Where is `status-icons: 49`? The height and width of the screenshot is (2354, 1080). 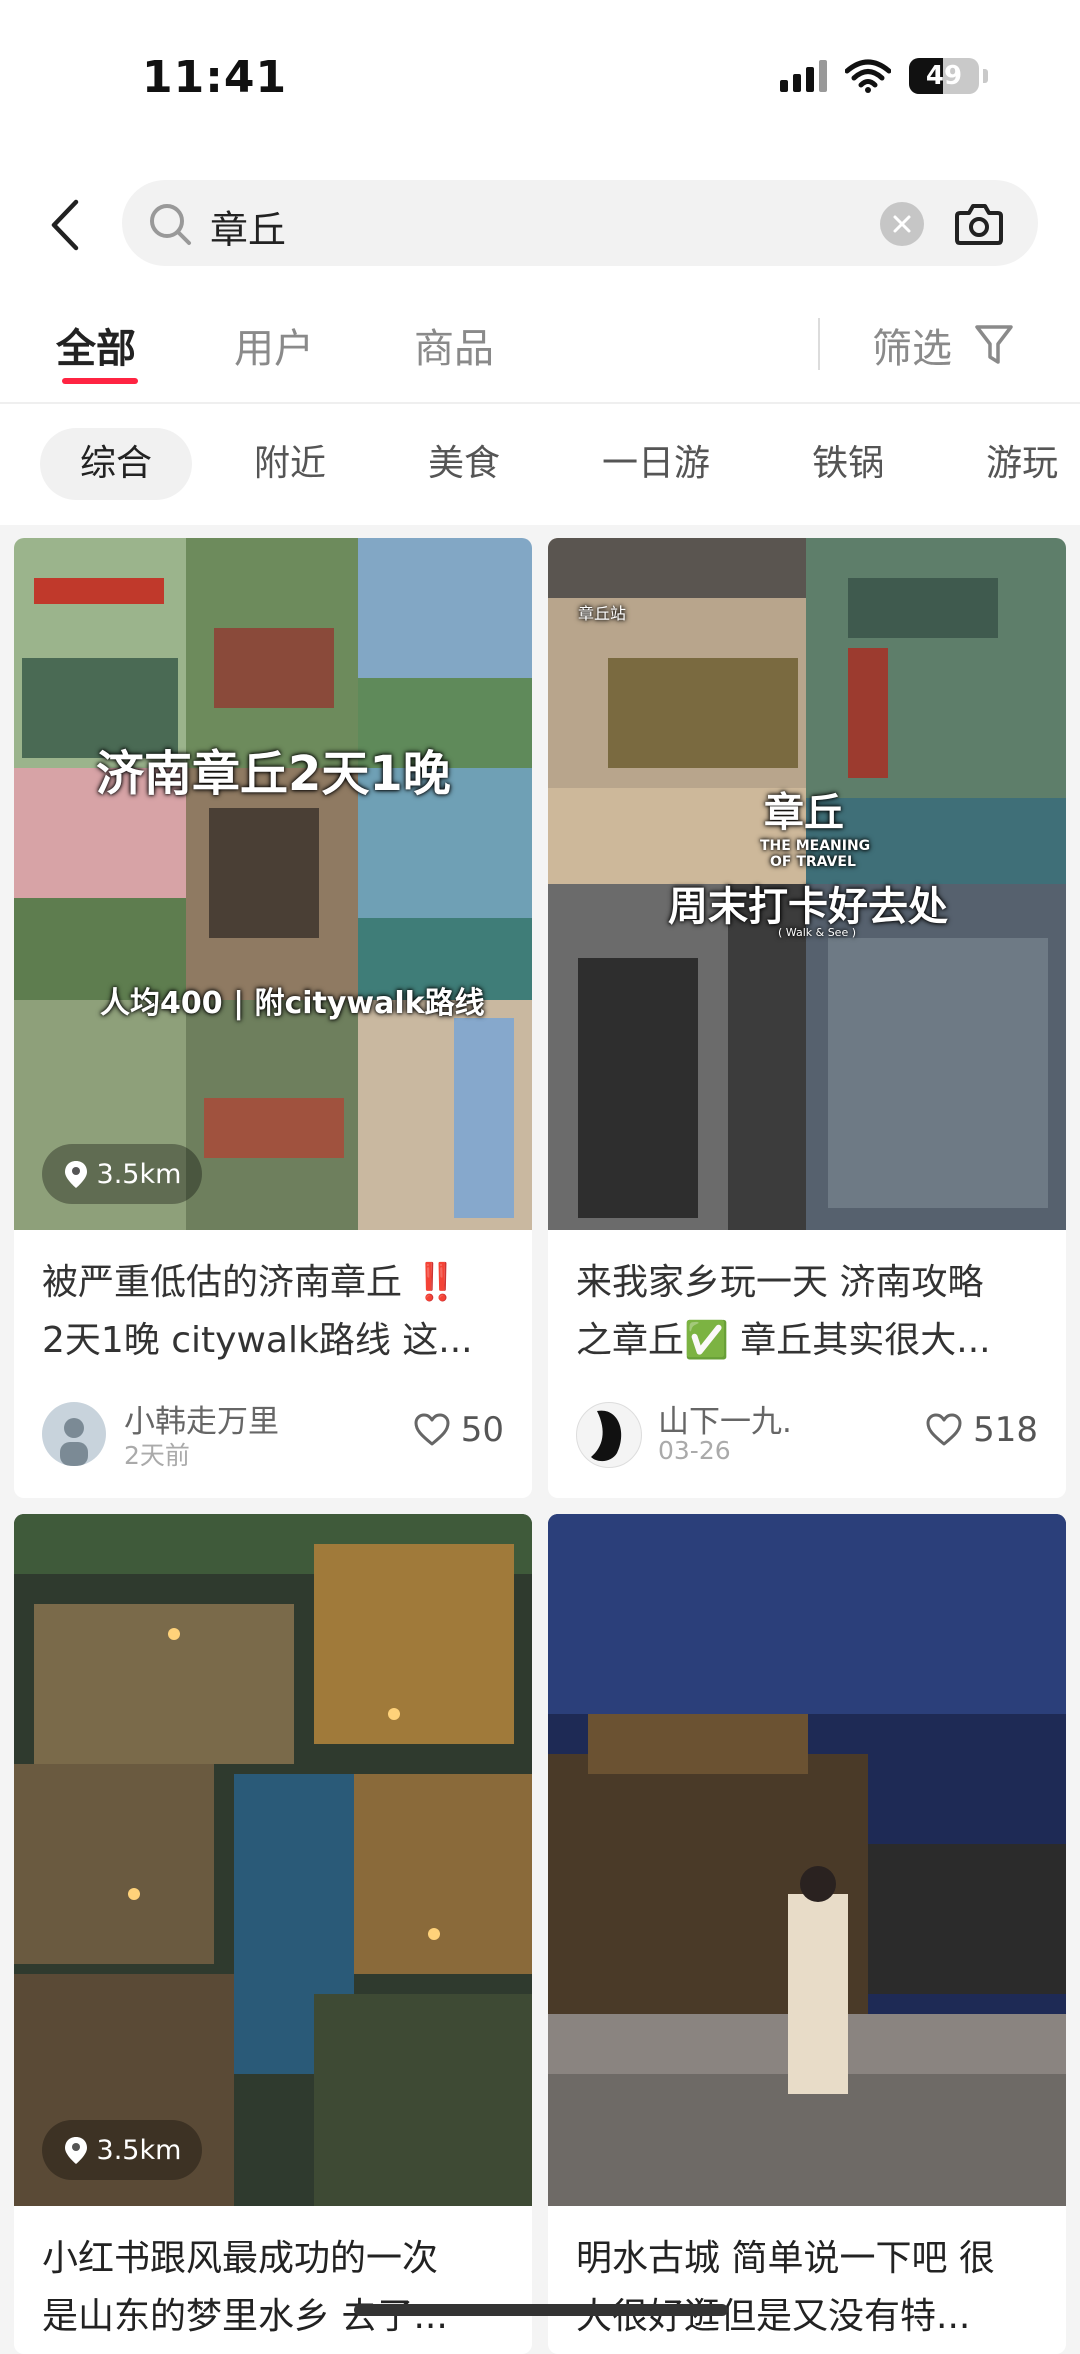
status-icons: 49 is located at coordinates (884, 76).